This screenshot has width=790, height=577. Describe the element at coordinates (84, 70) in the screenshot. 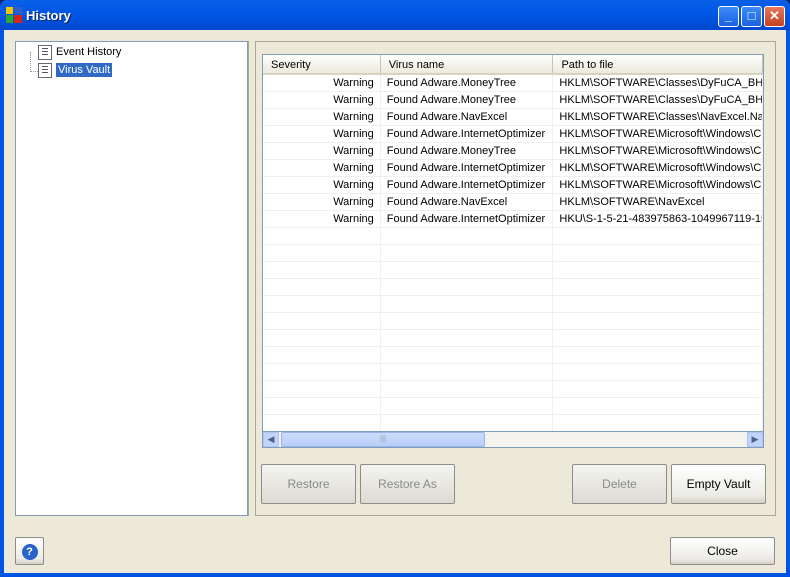

I see `tree-item-label: Virus Vault` at that location.